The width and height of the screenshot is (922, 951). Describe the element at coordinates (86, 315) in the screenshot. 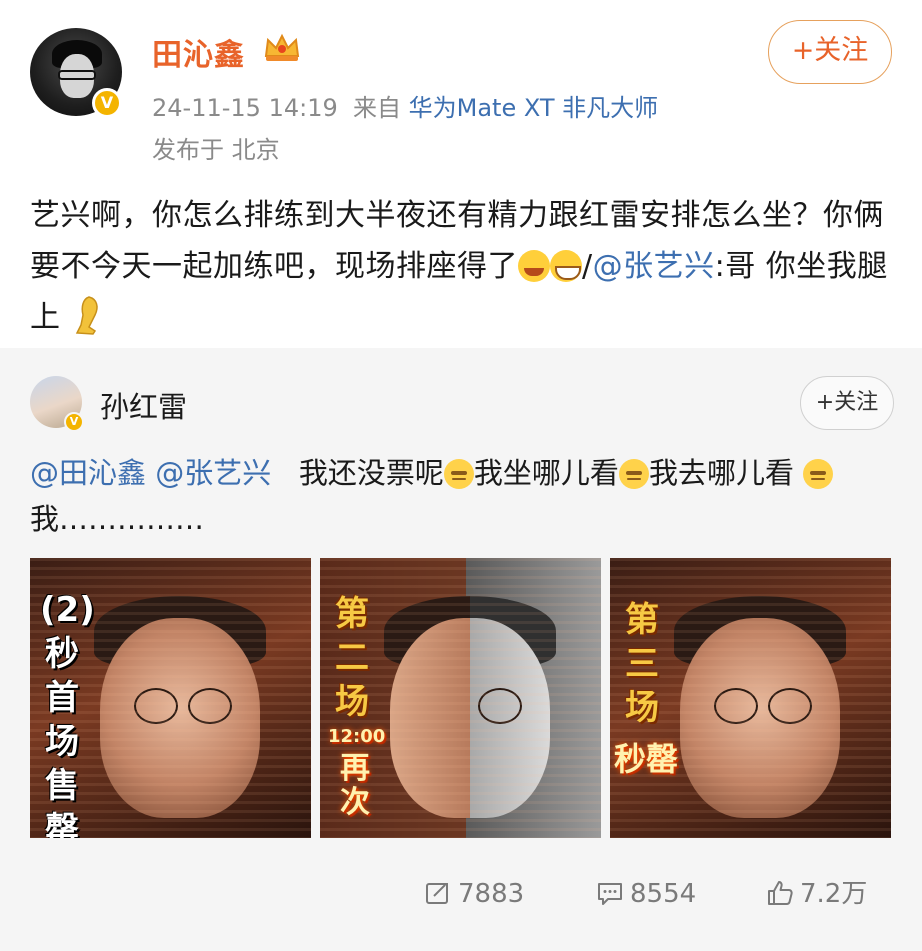

I see `leg-emoji-icon` at that location.